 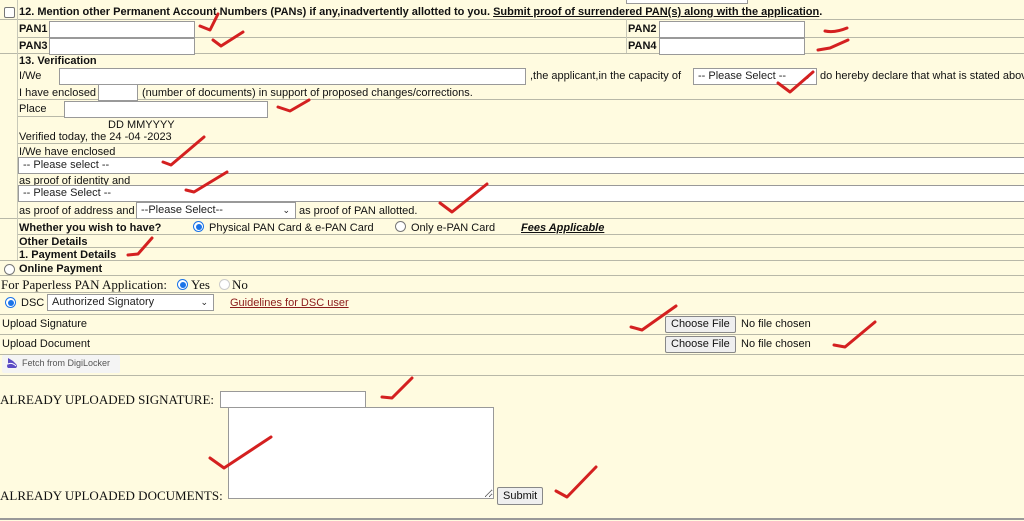 I want to click on pan-proof-suffix: as proof of PAN allotted., so click(x=358, y=211).